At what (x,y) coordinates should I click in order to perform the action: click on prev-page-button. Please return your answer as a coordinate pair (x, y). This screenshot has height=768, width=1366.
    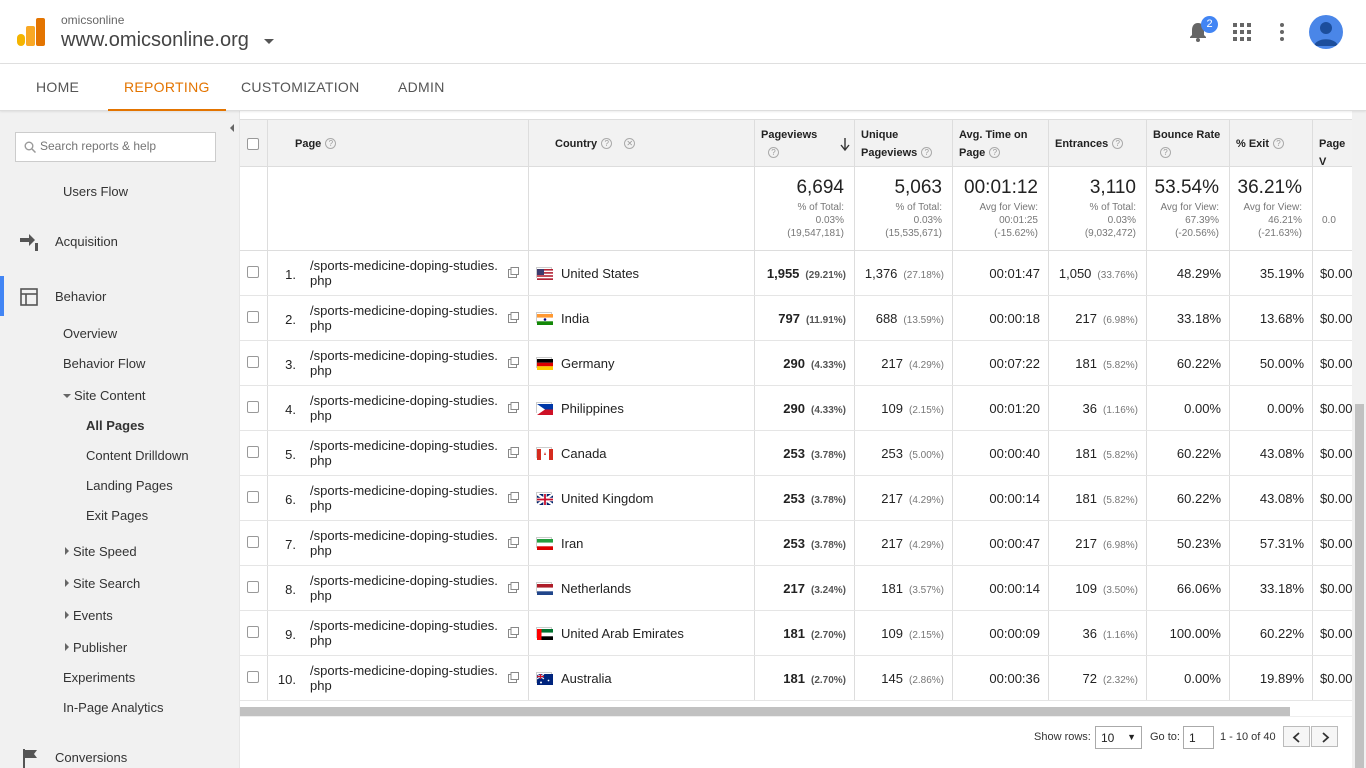
    Looking at the image, I should click on (1296, 736).